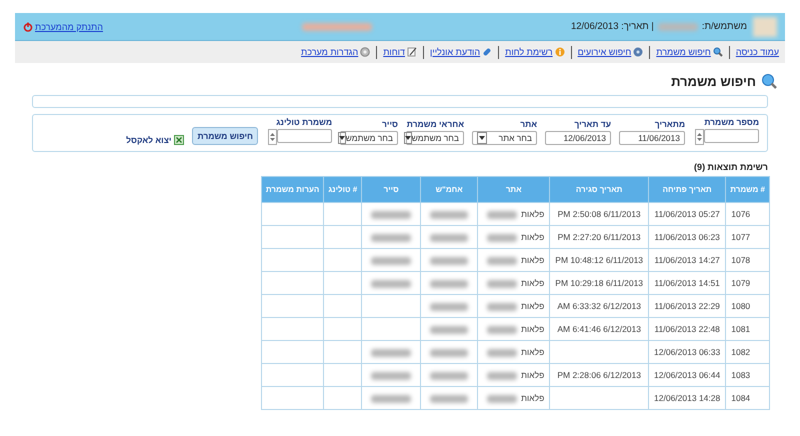 This screenshot has height=436, width=800. Describe the element at coordinates (748, 214) in the screenshot. I see `table-cell: 1076` at that location.